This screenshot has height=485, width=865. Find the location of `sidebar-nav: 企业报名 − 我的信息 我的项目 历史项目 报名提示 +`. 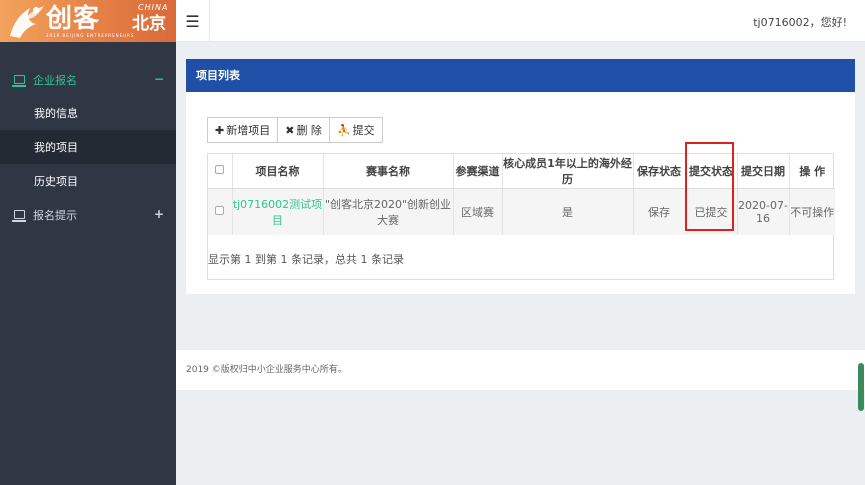

sidebar-nav: 企业报名 − 我的信息 我的项目 历史项目 报名提示 + is located at coordinates (88, 147).